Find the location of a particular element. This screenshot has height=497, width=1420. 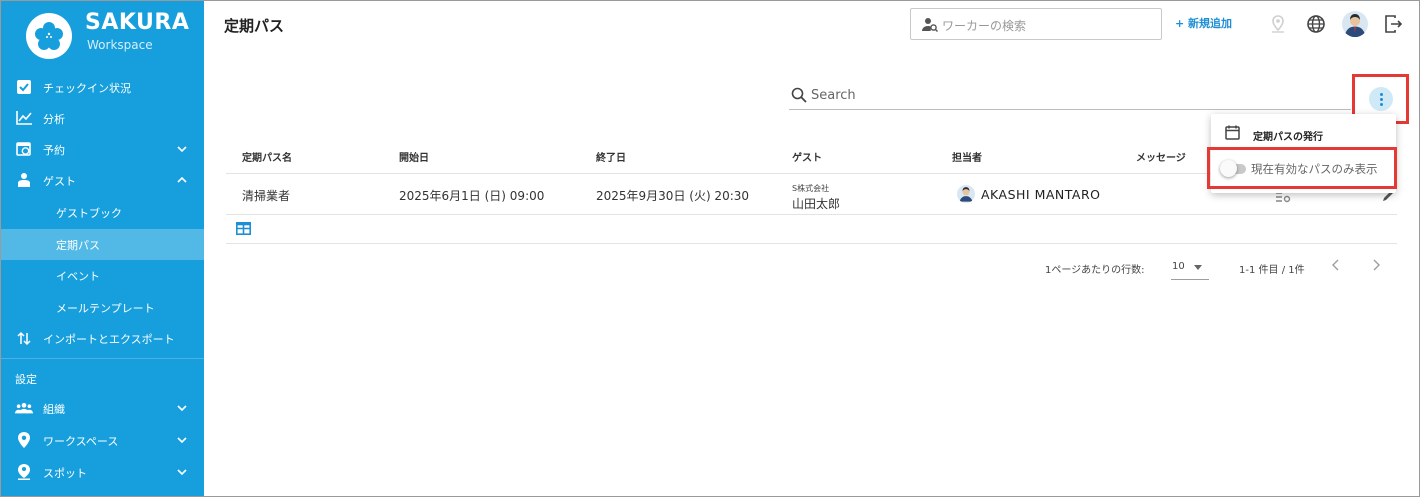

column-header-guest: ゲスト is located at coordinates (807, 156).